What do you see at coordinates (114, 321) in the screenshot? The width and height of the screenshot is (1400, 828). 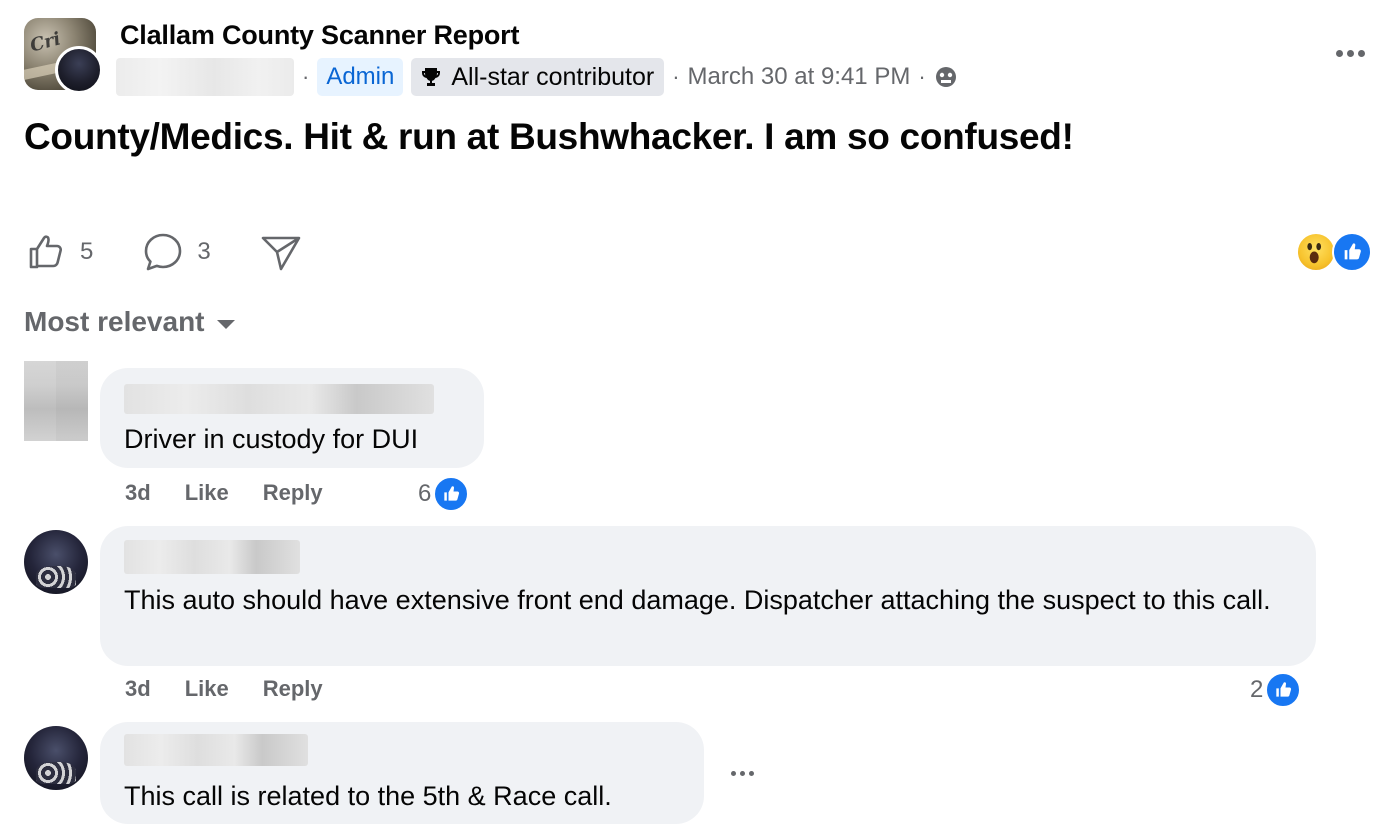 I see `sort-label: Most relevant` at bounding box center [114, 321].